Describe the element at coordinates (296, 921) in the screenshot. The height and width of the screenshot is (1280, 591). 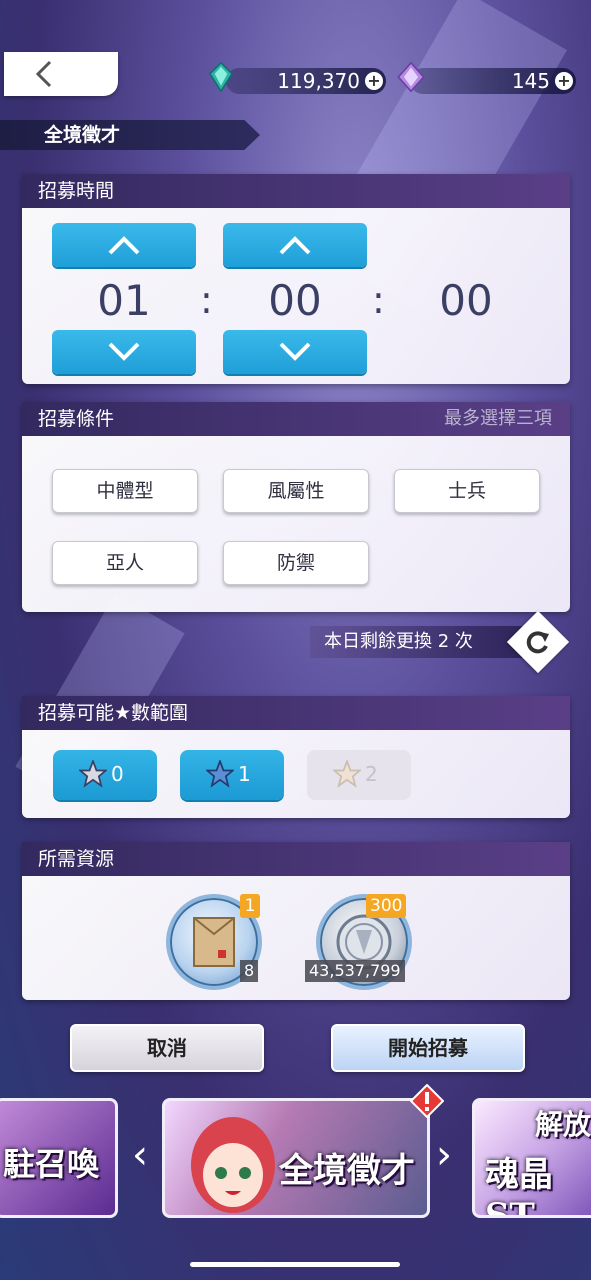
I see `required-resources-panel: 所需資源` at that location.